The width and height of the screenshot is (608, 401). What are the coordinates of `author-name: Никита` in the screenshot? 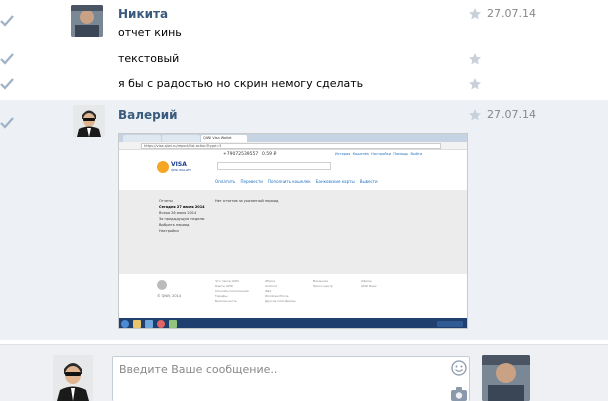 It's located at (143, 14).